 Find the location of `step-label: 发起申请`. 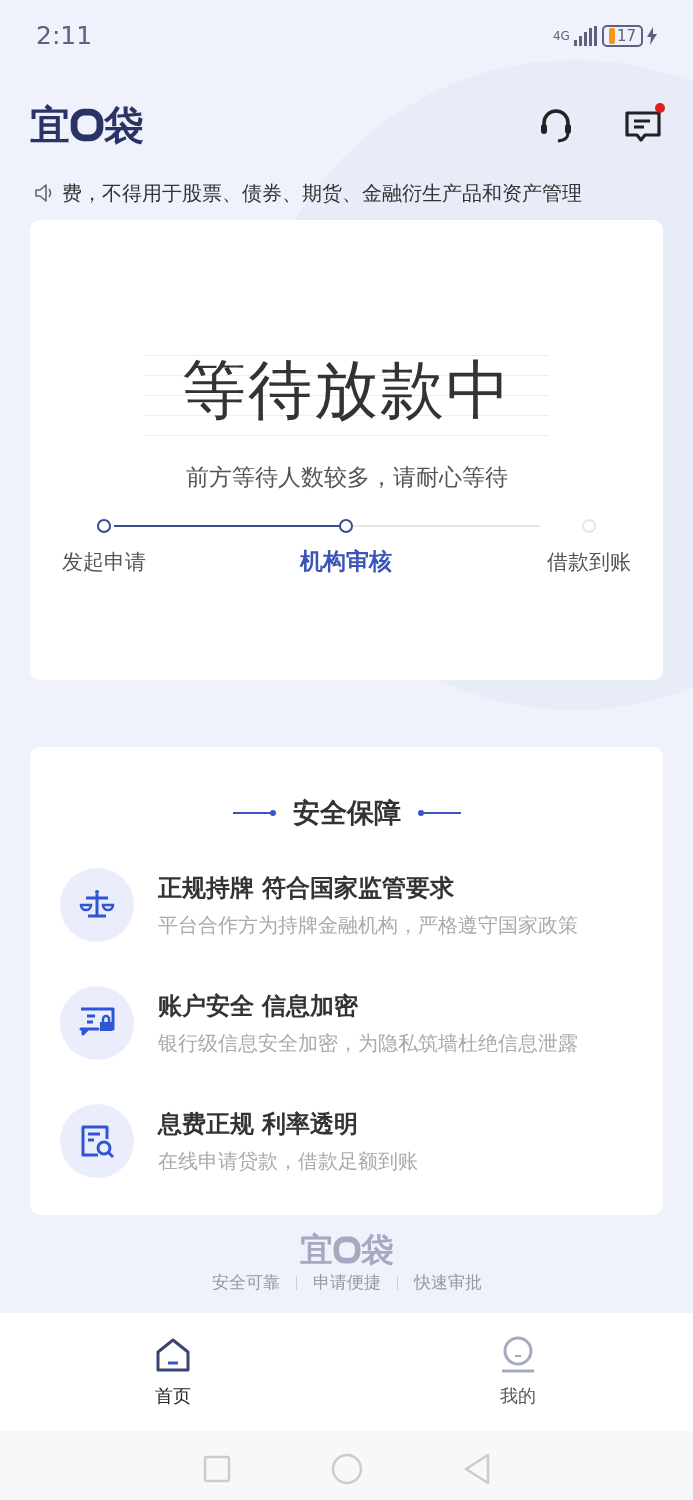

step-label: 发起申请 is located at coordinates (104, 562).